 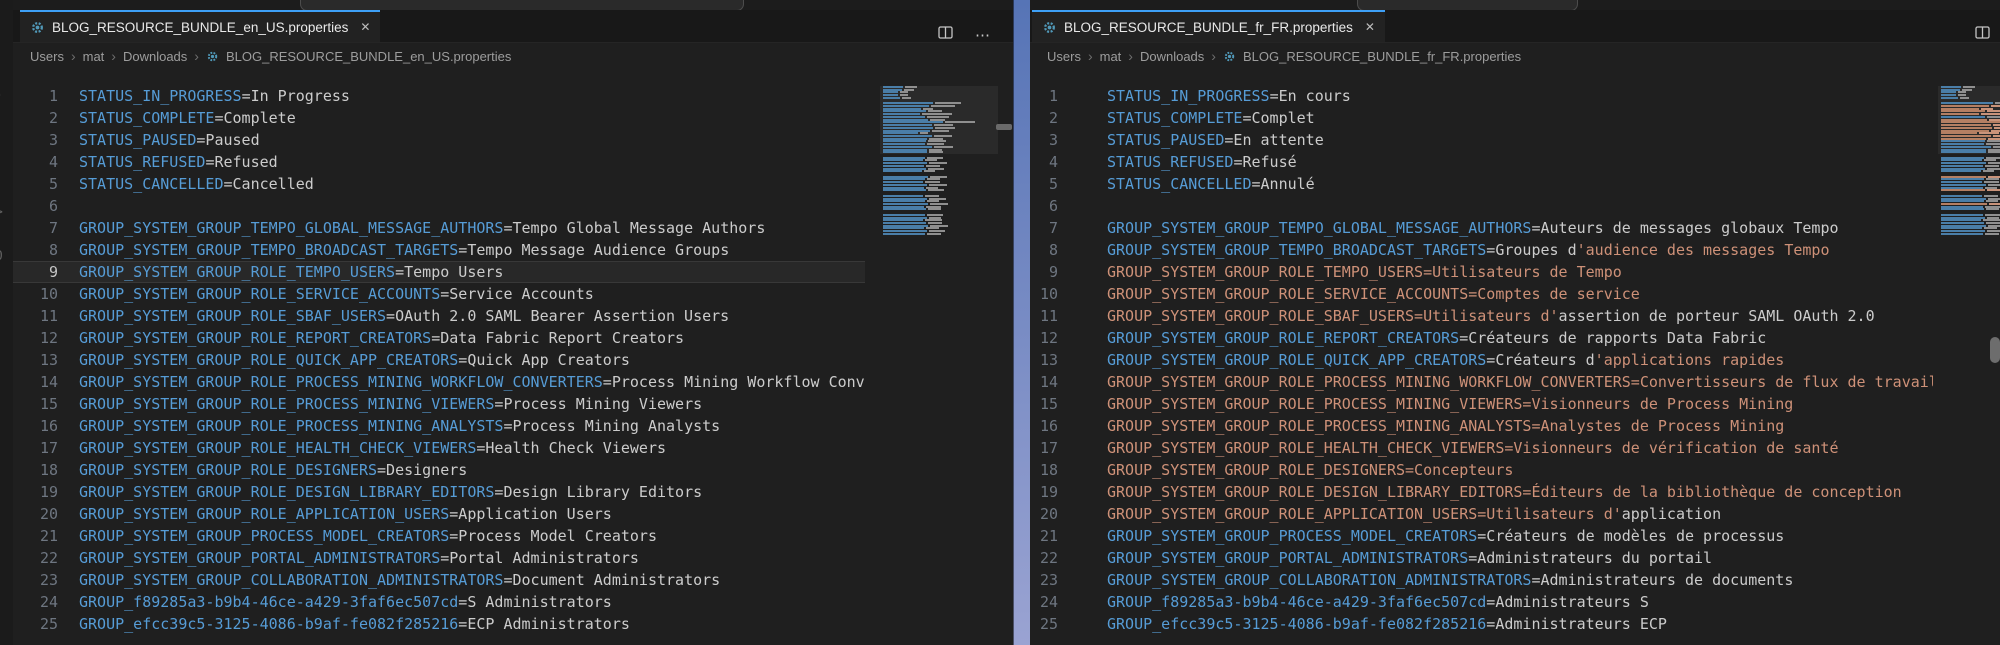 What do you see at coordinates (1481, 162) in the screenshot?
I see `code-line: 4 STATUS_REFUSED=Refusé` at bounding box center [1481, 162].